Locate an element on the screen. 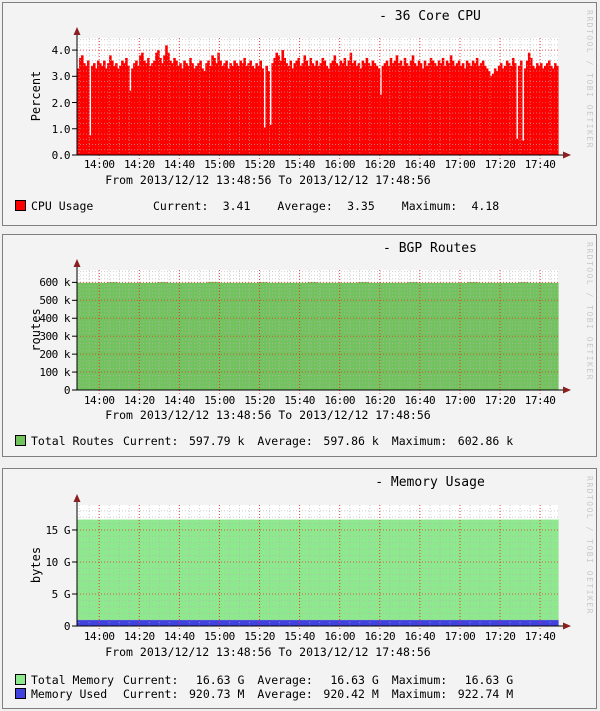 This screenshot has height=711, width=600. y-tick-label: 2.0 is located at coordinates (61, 103).